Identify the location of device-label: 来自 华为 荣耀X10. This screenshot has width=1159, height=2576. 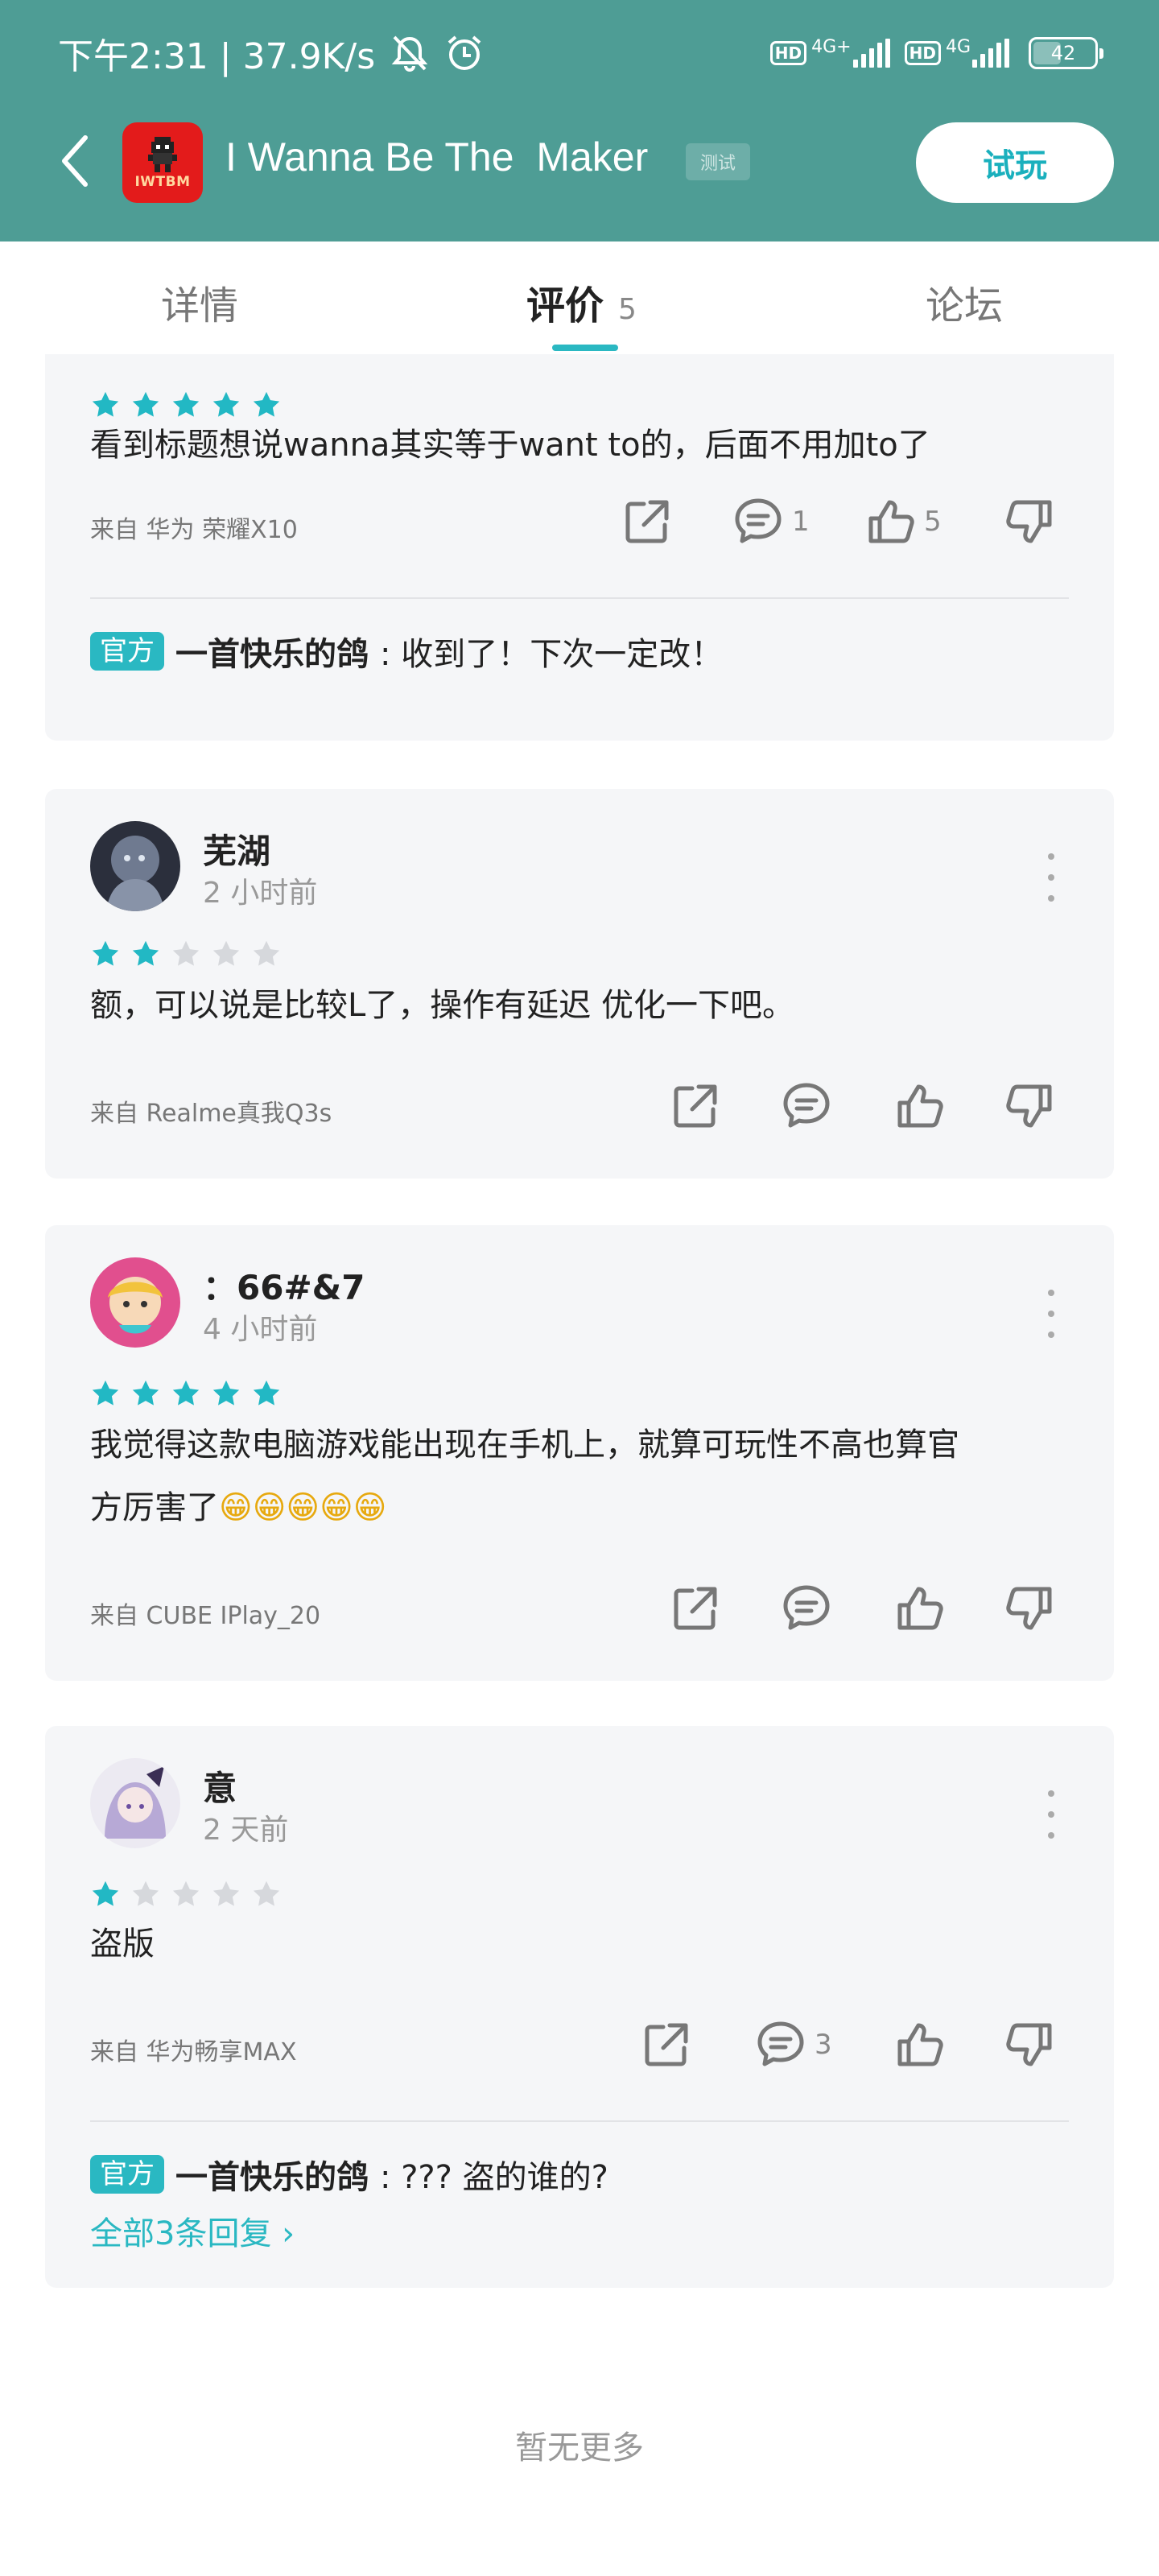
(194, 530).